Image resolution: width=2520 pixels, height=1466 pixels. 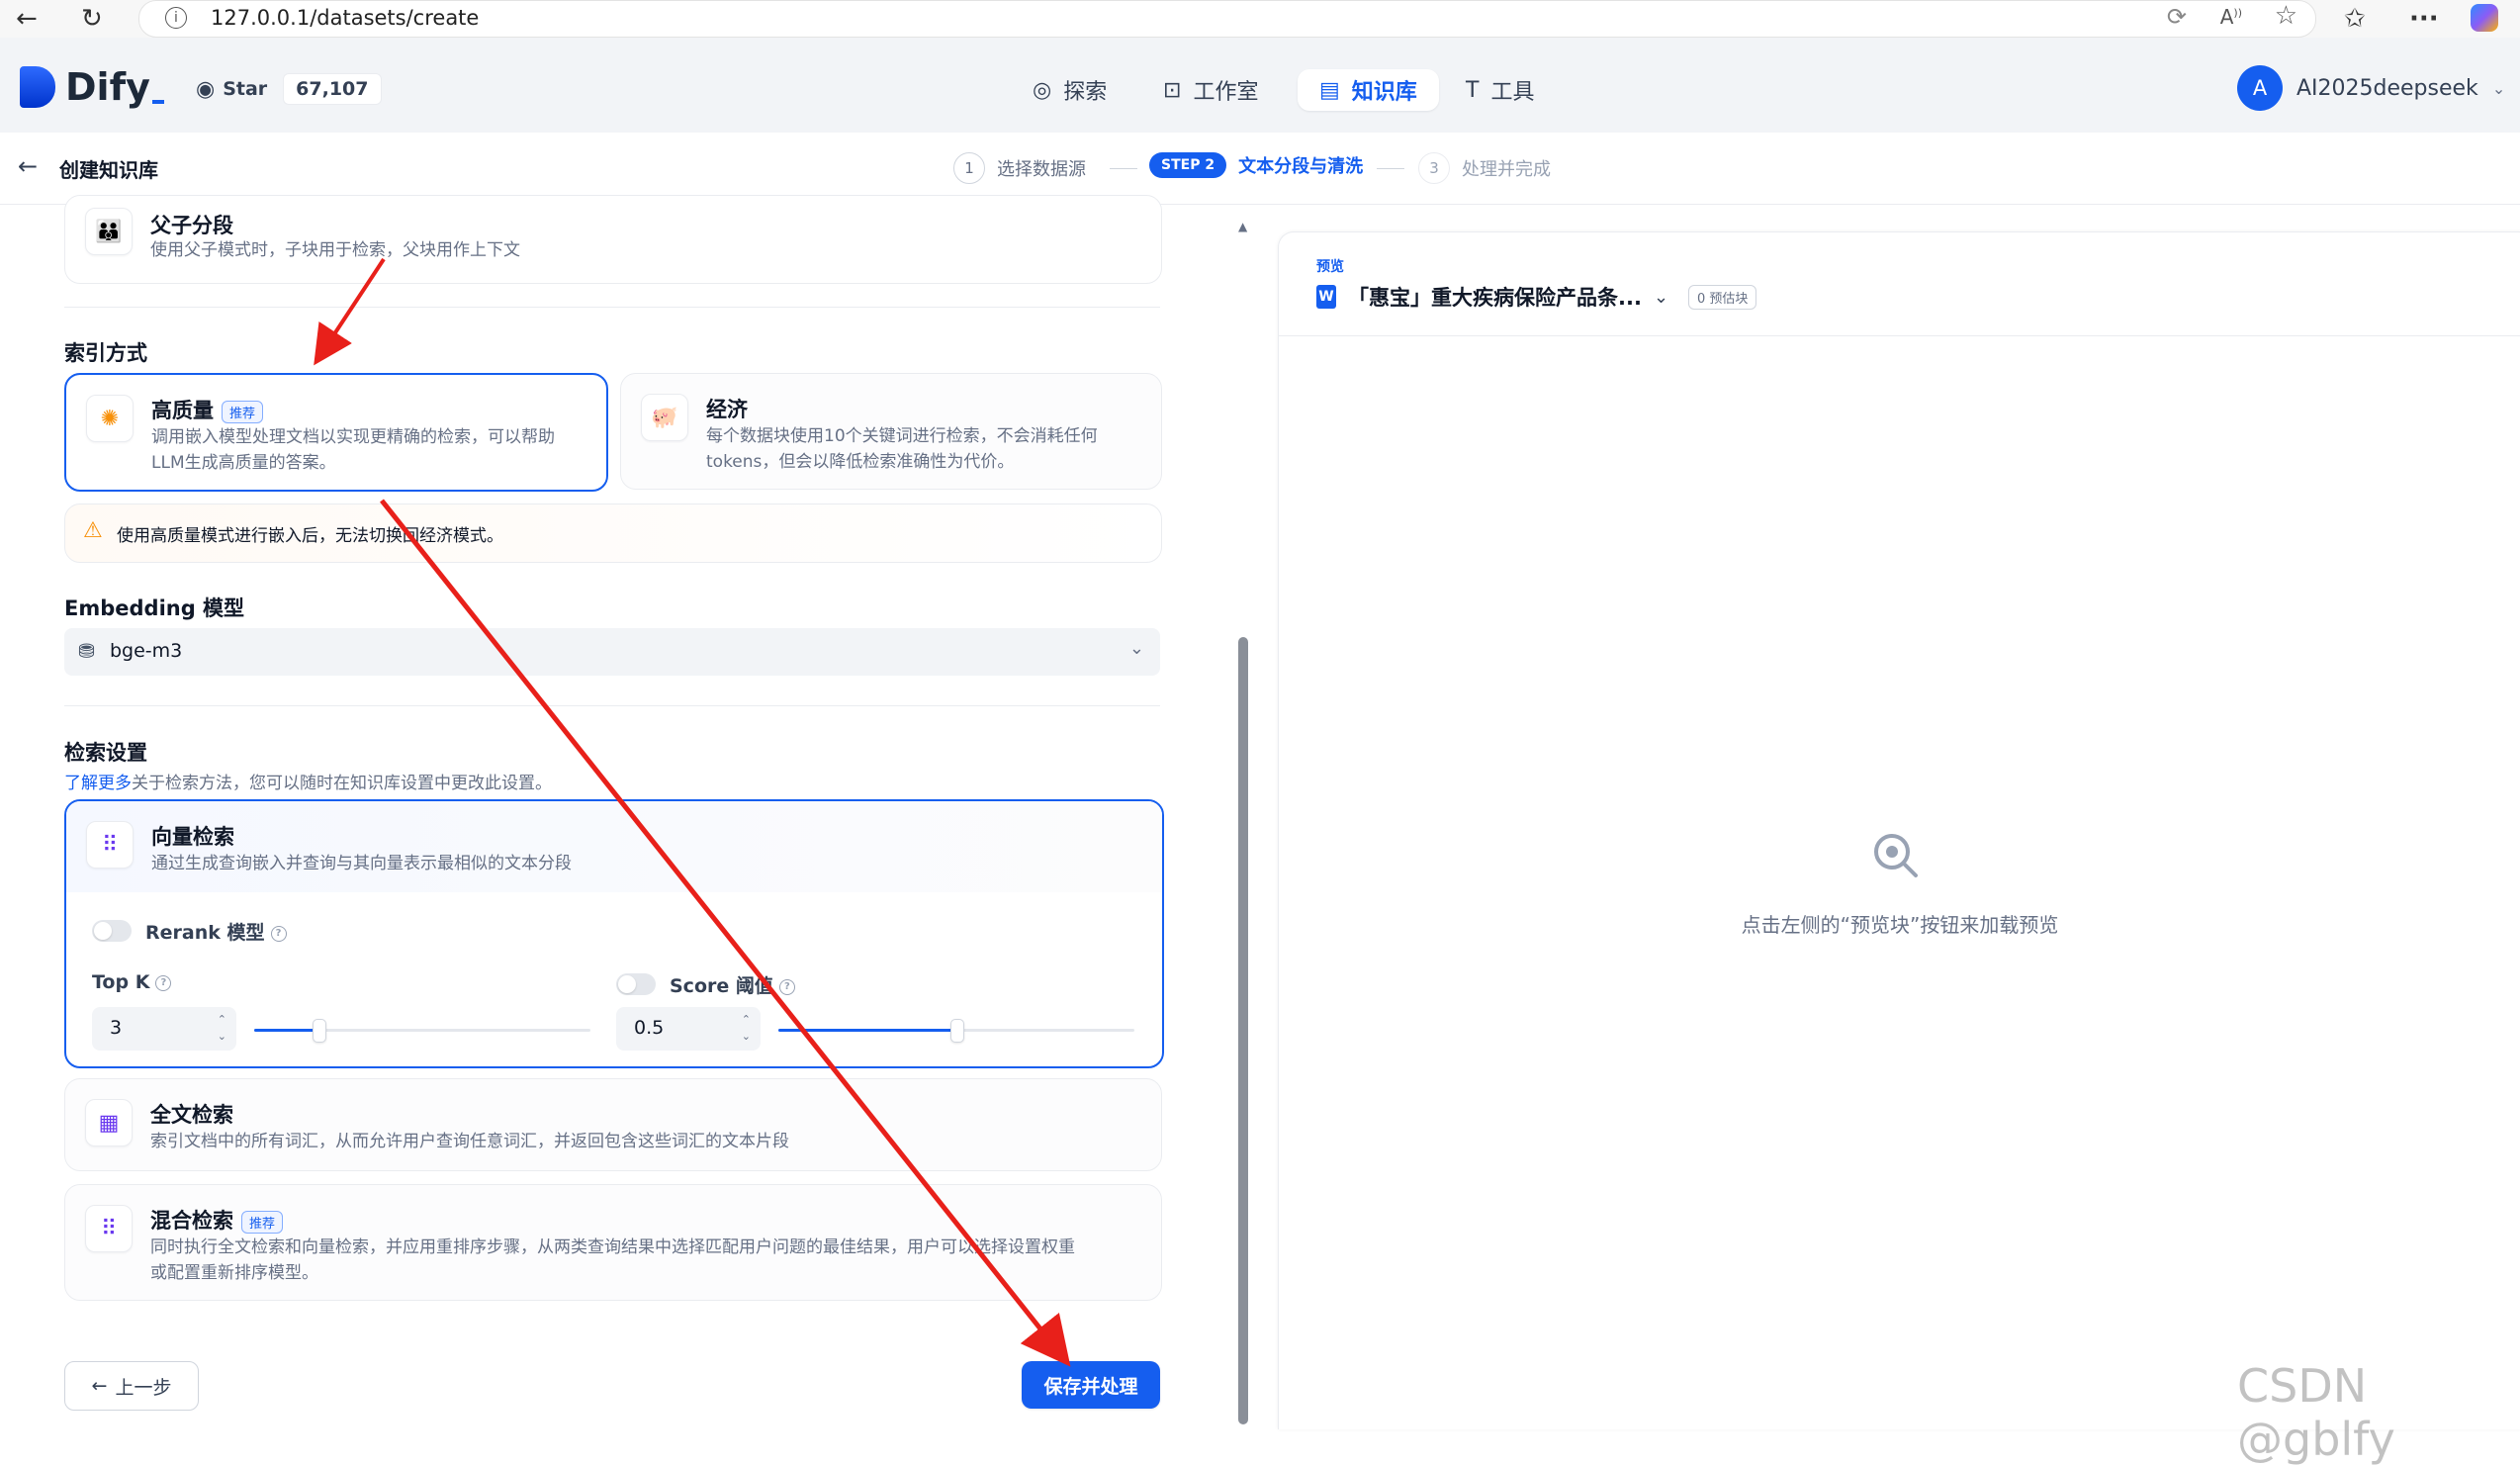 I want to click on score-stepper: ⌃ ⌄, so click(x=746, y=1028).